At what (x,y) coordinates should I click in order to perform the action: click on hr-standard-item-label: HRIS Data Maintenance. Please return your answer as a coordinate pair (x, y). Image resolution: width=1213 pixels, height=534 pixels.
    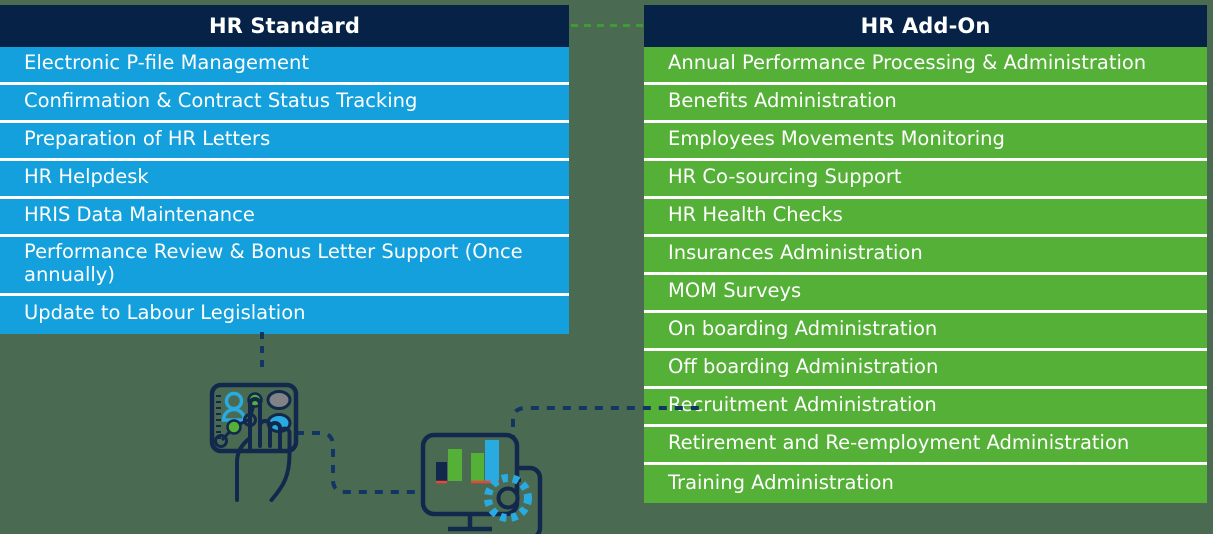
    Looking at the image, I should click on (139, 215).